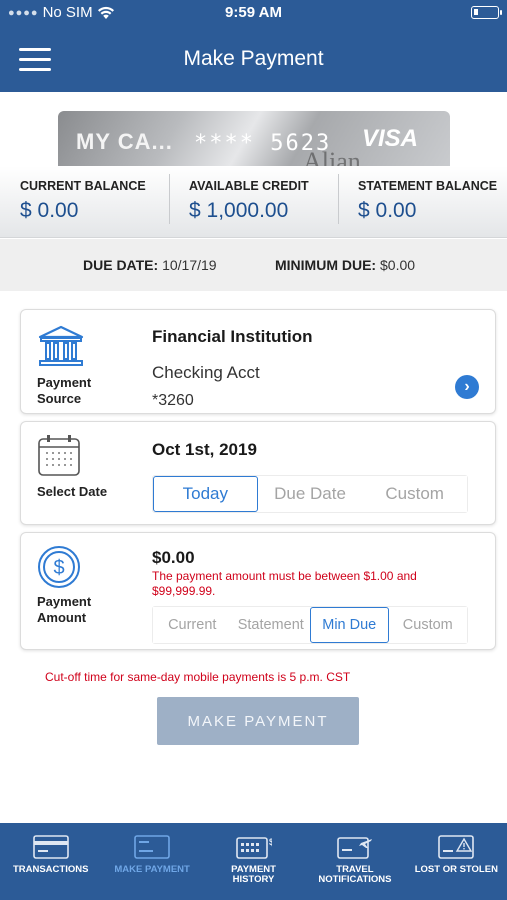 This screenshot has height=900, width=507. Describe the element at coordinates (232, 336) in the screenshot. I see `institution-name: Financial Institution` at that location.